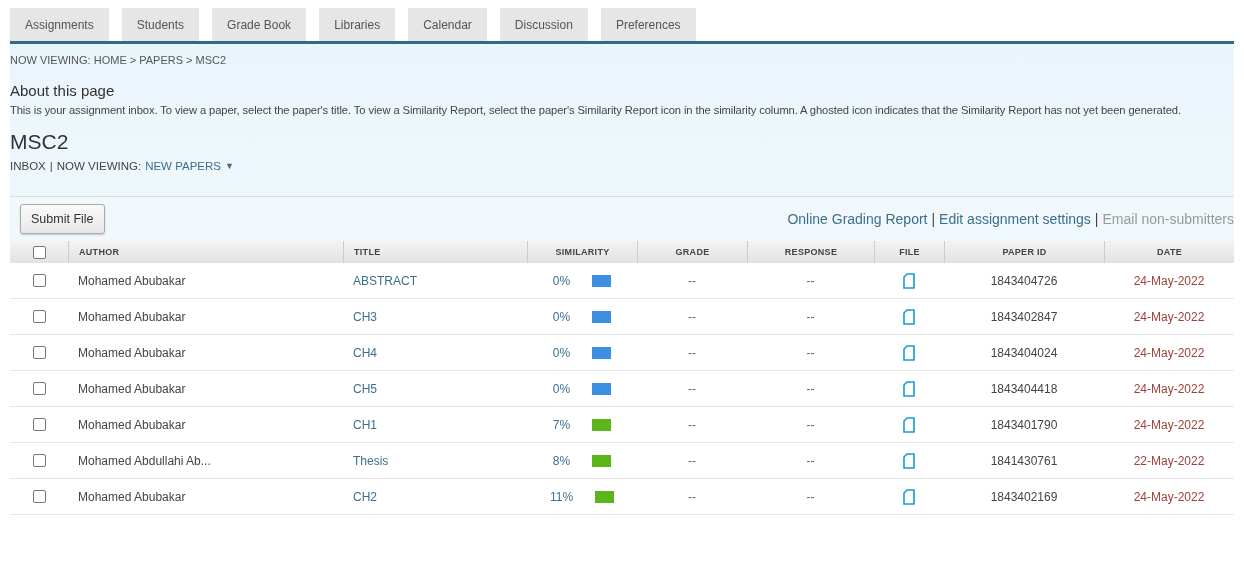 This screenshot has width=1244, height=577. Describe the element at coordinates (365, 316) in the screenshot. I see `paper-title-link: CH3` at that location.